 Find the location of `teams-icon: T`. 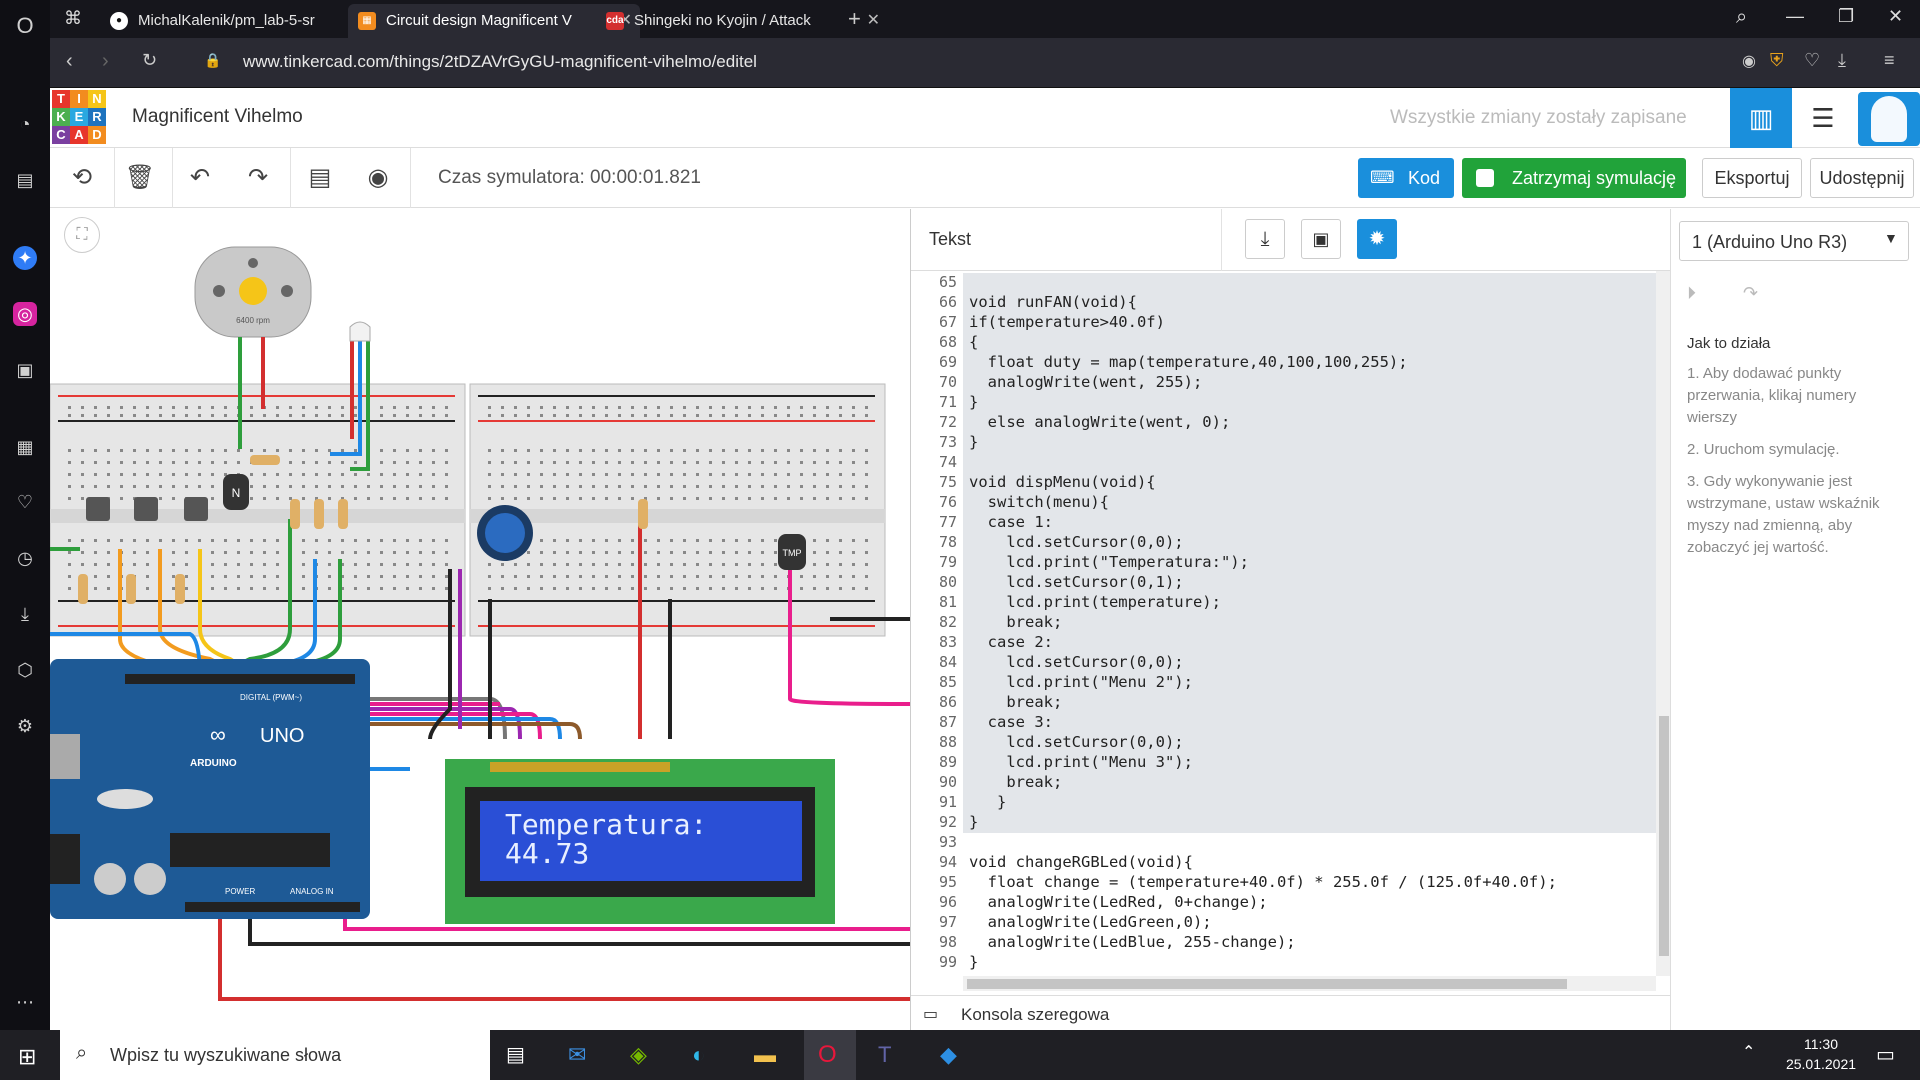

teams-icon: T is located at coordinates (884, 1055).